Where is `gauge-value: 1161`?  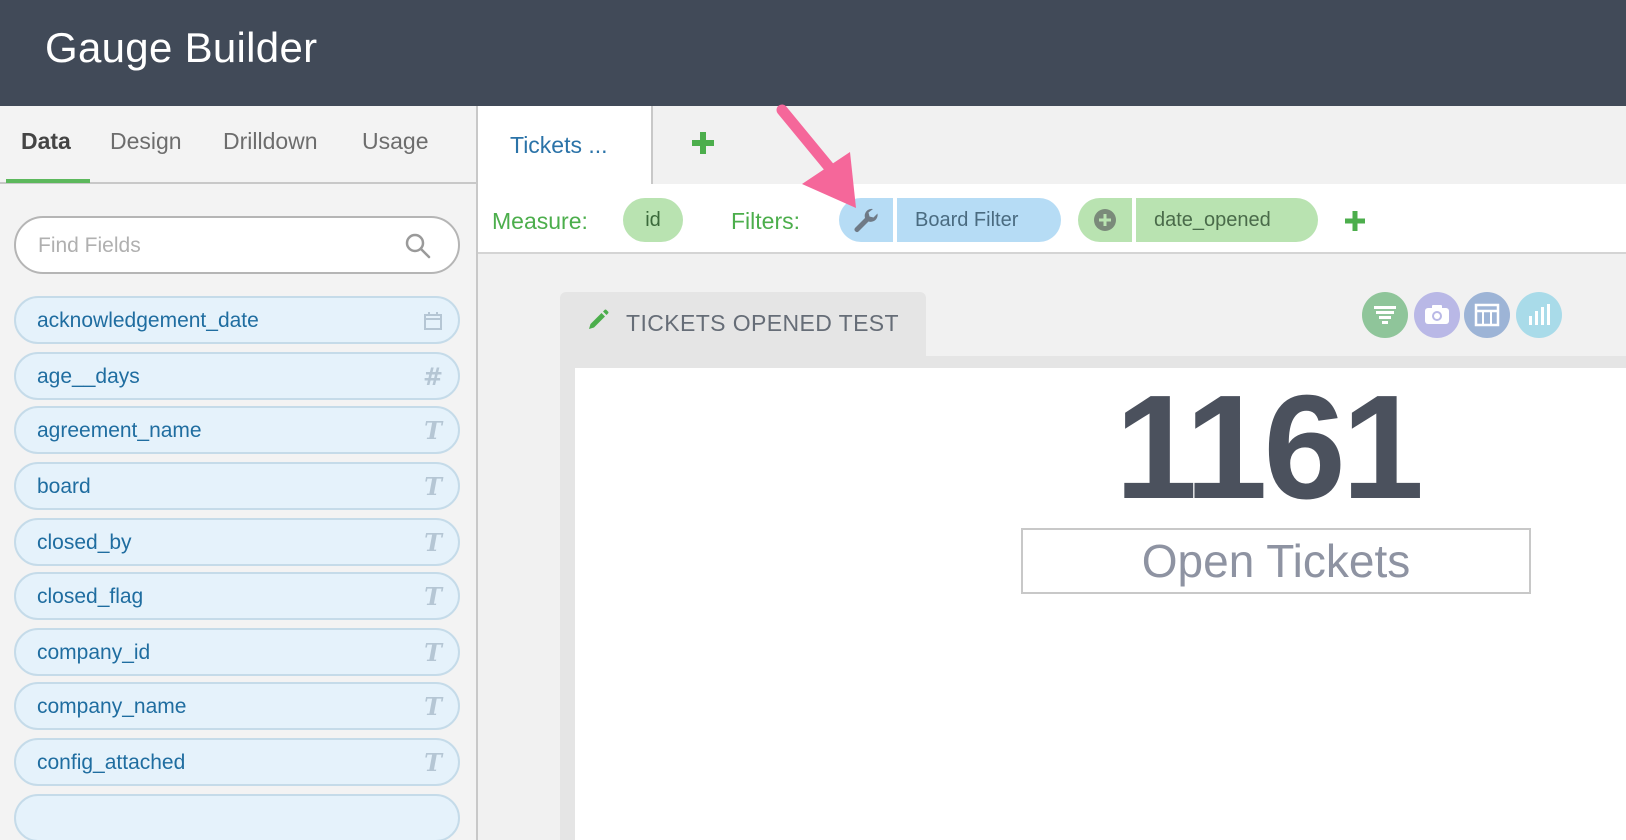 gauge-value: 1161 is located at coordinates (1269, 447).